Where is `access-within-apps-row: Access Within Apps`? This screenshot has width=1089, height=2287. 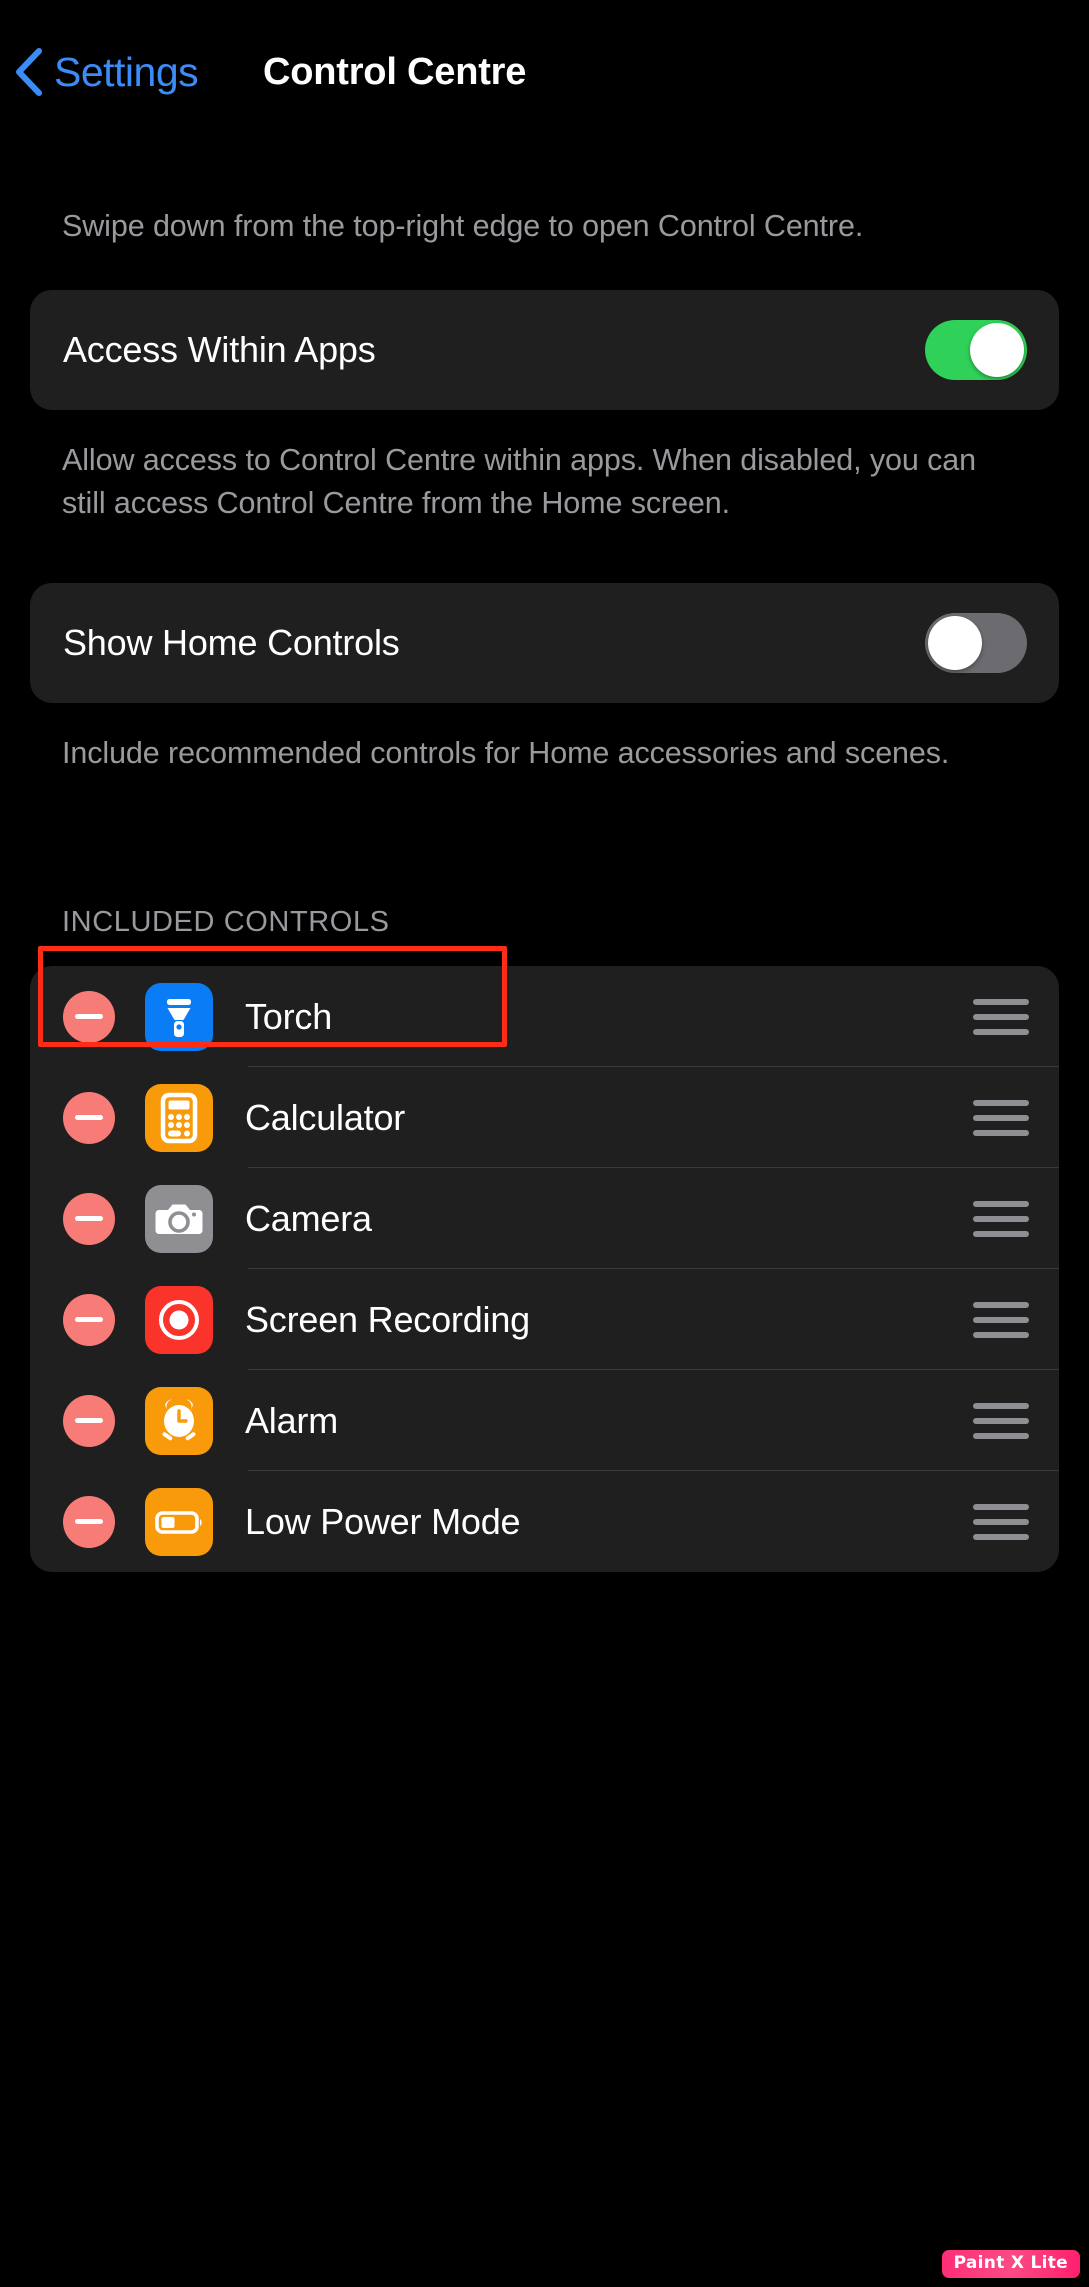 access-within-apps-row: Access Within Apps is located at coordinates (544, 350).